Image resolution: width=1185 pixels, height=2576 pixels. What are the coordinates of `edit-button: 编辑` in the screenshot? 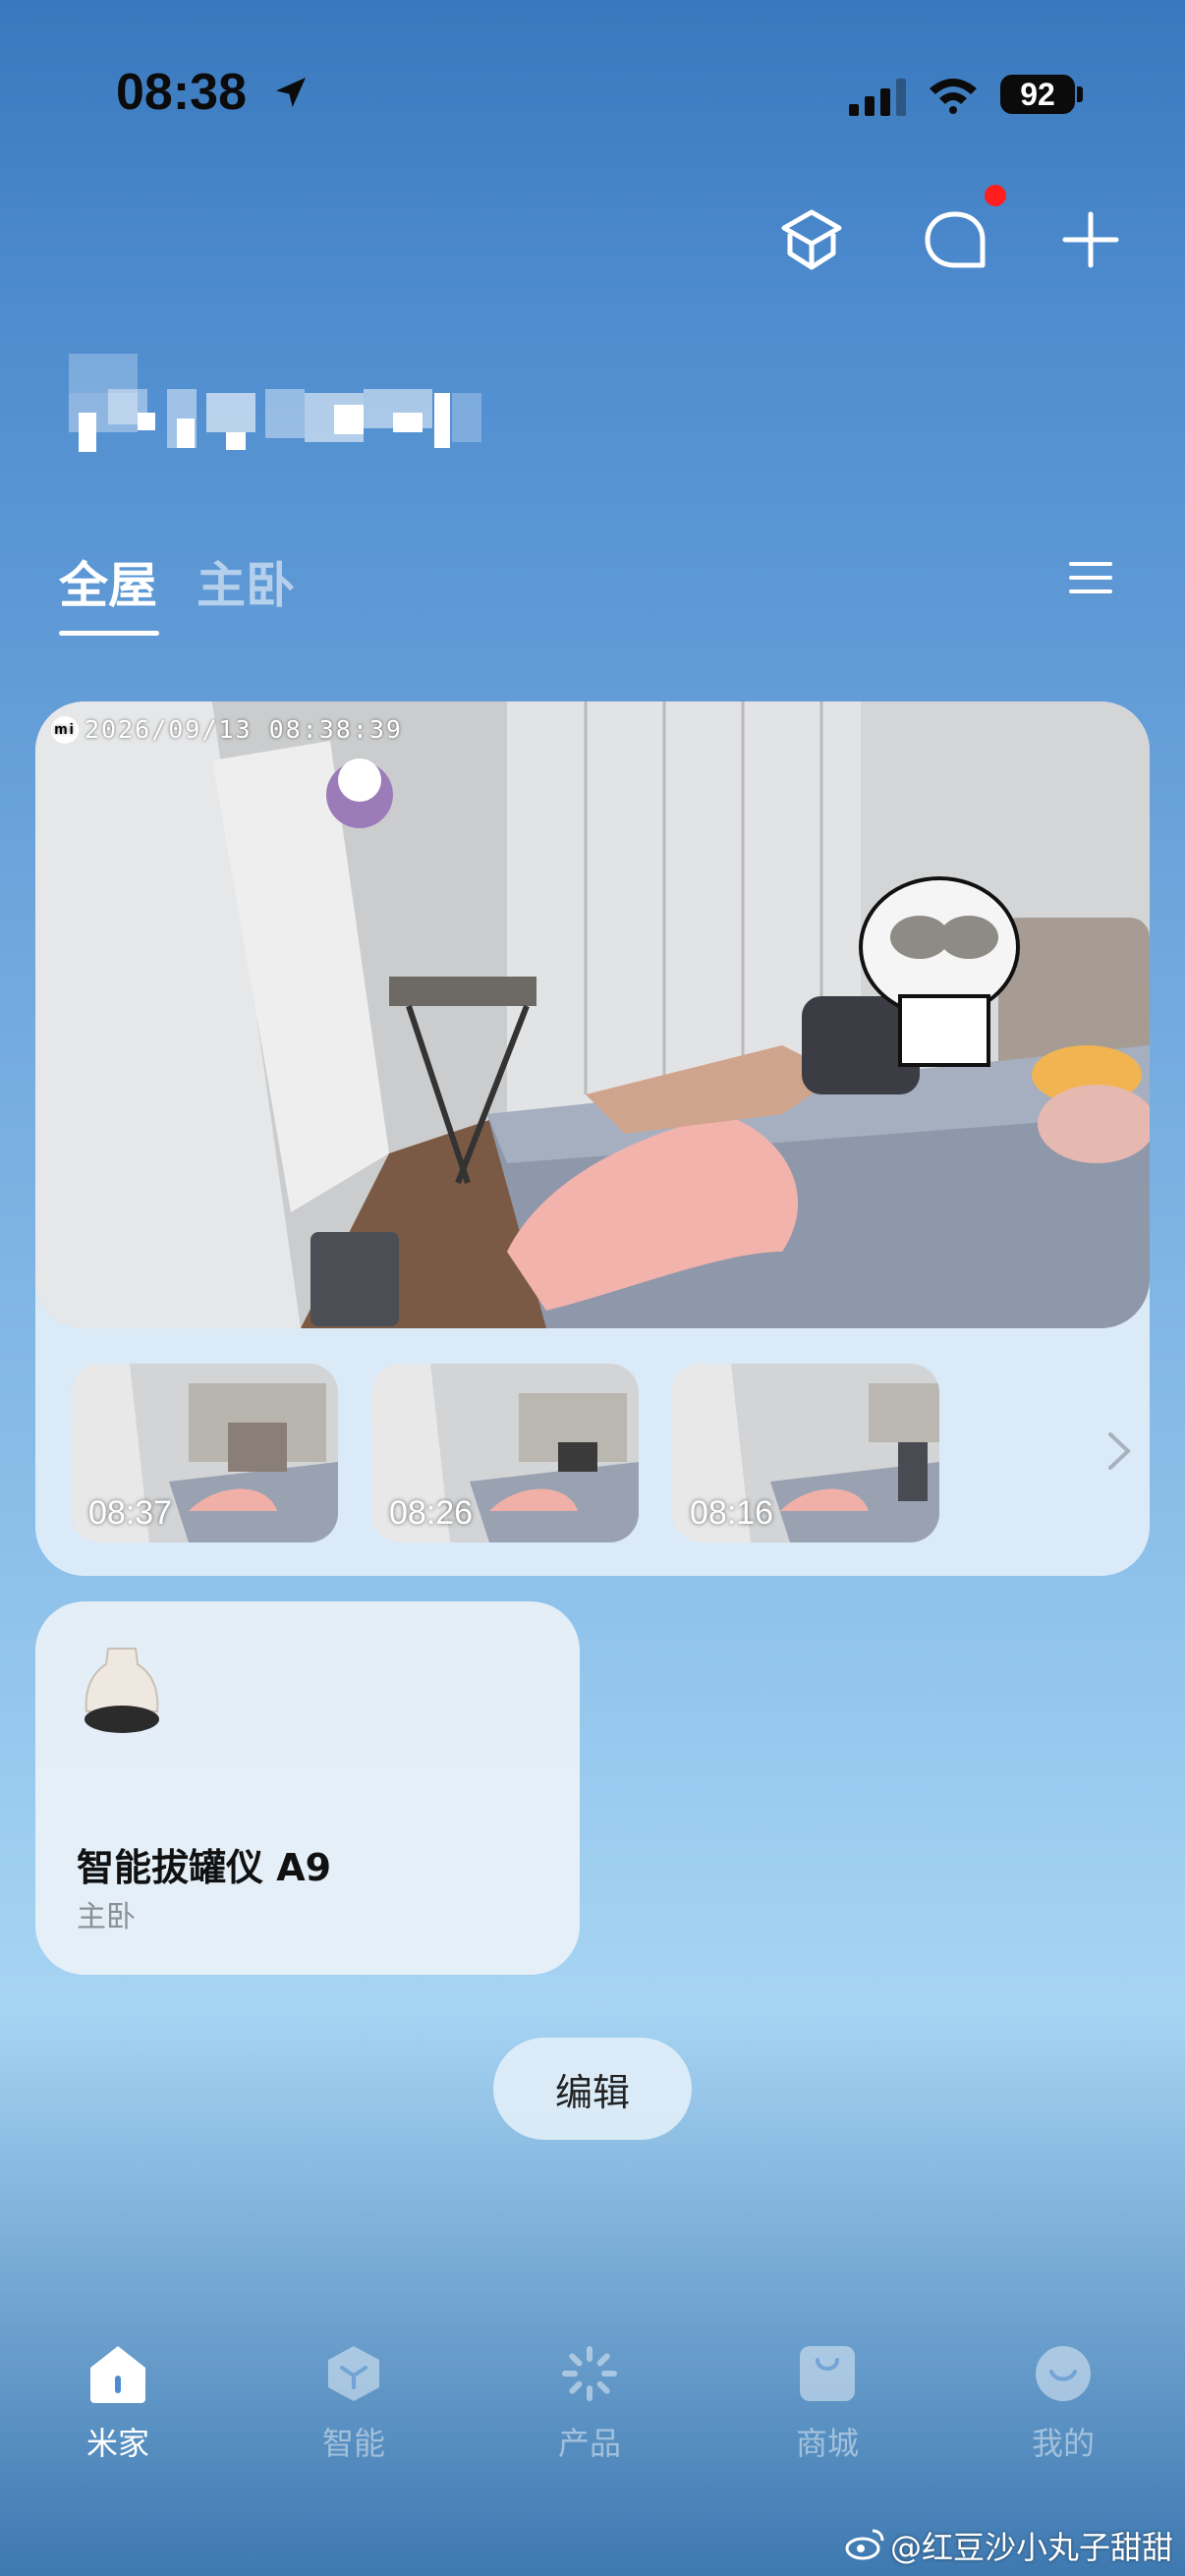 It's located at (592, 2089).